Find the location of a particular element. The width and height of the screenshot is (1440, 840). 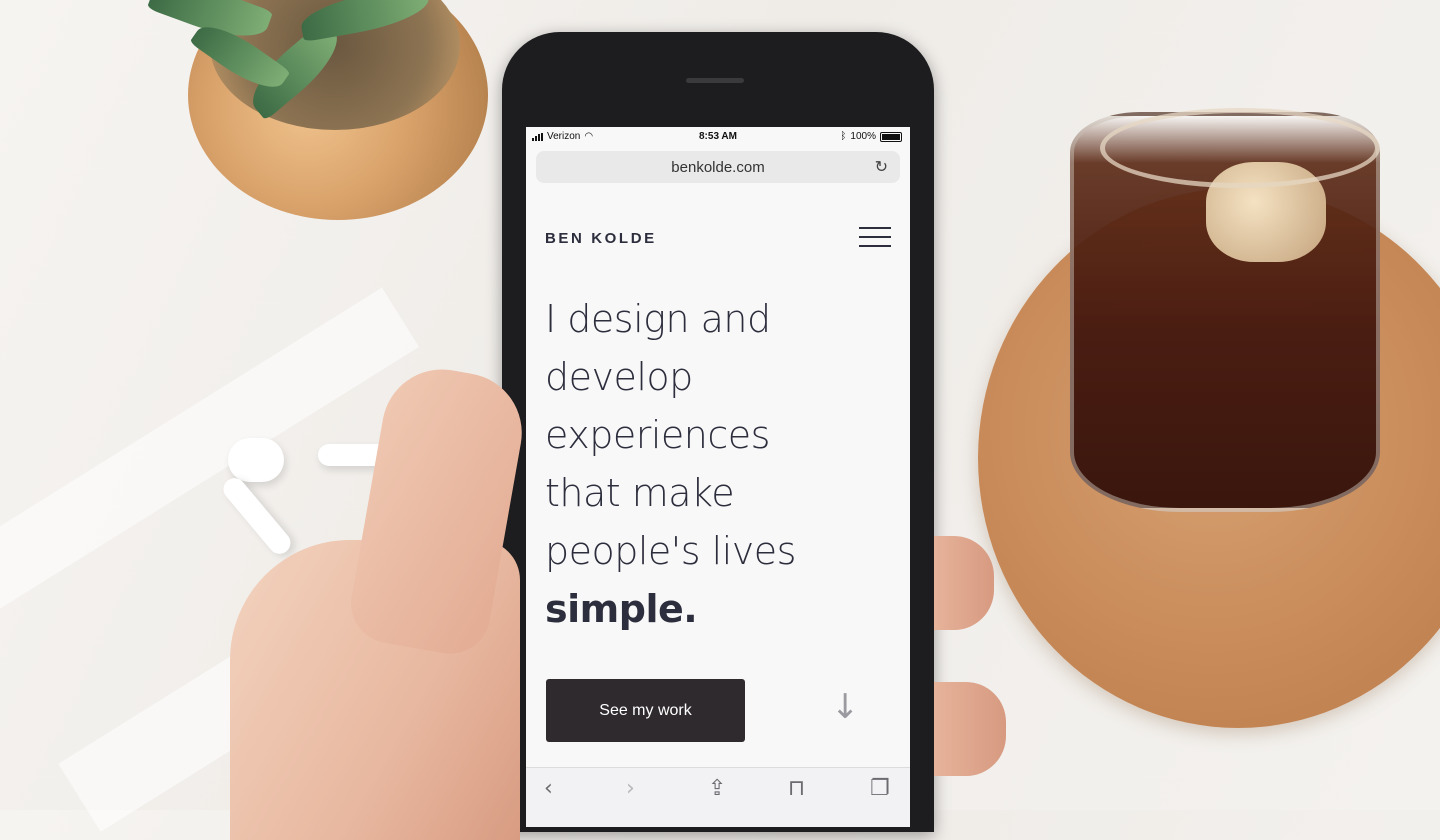

bluetooth-icon: ᛒ is located at coordinates (843, 136).